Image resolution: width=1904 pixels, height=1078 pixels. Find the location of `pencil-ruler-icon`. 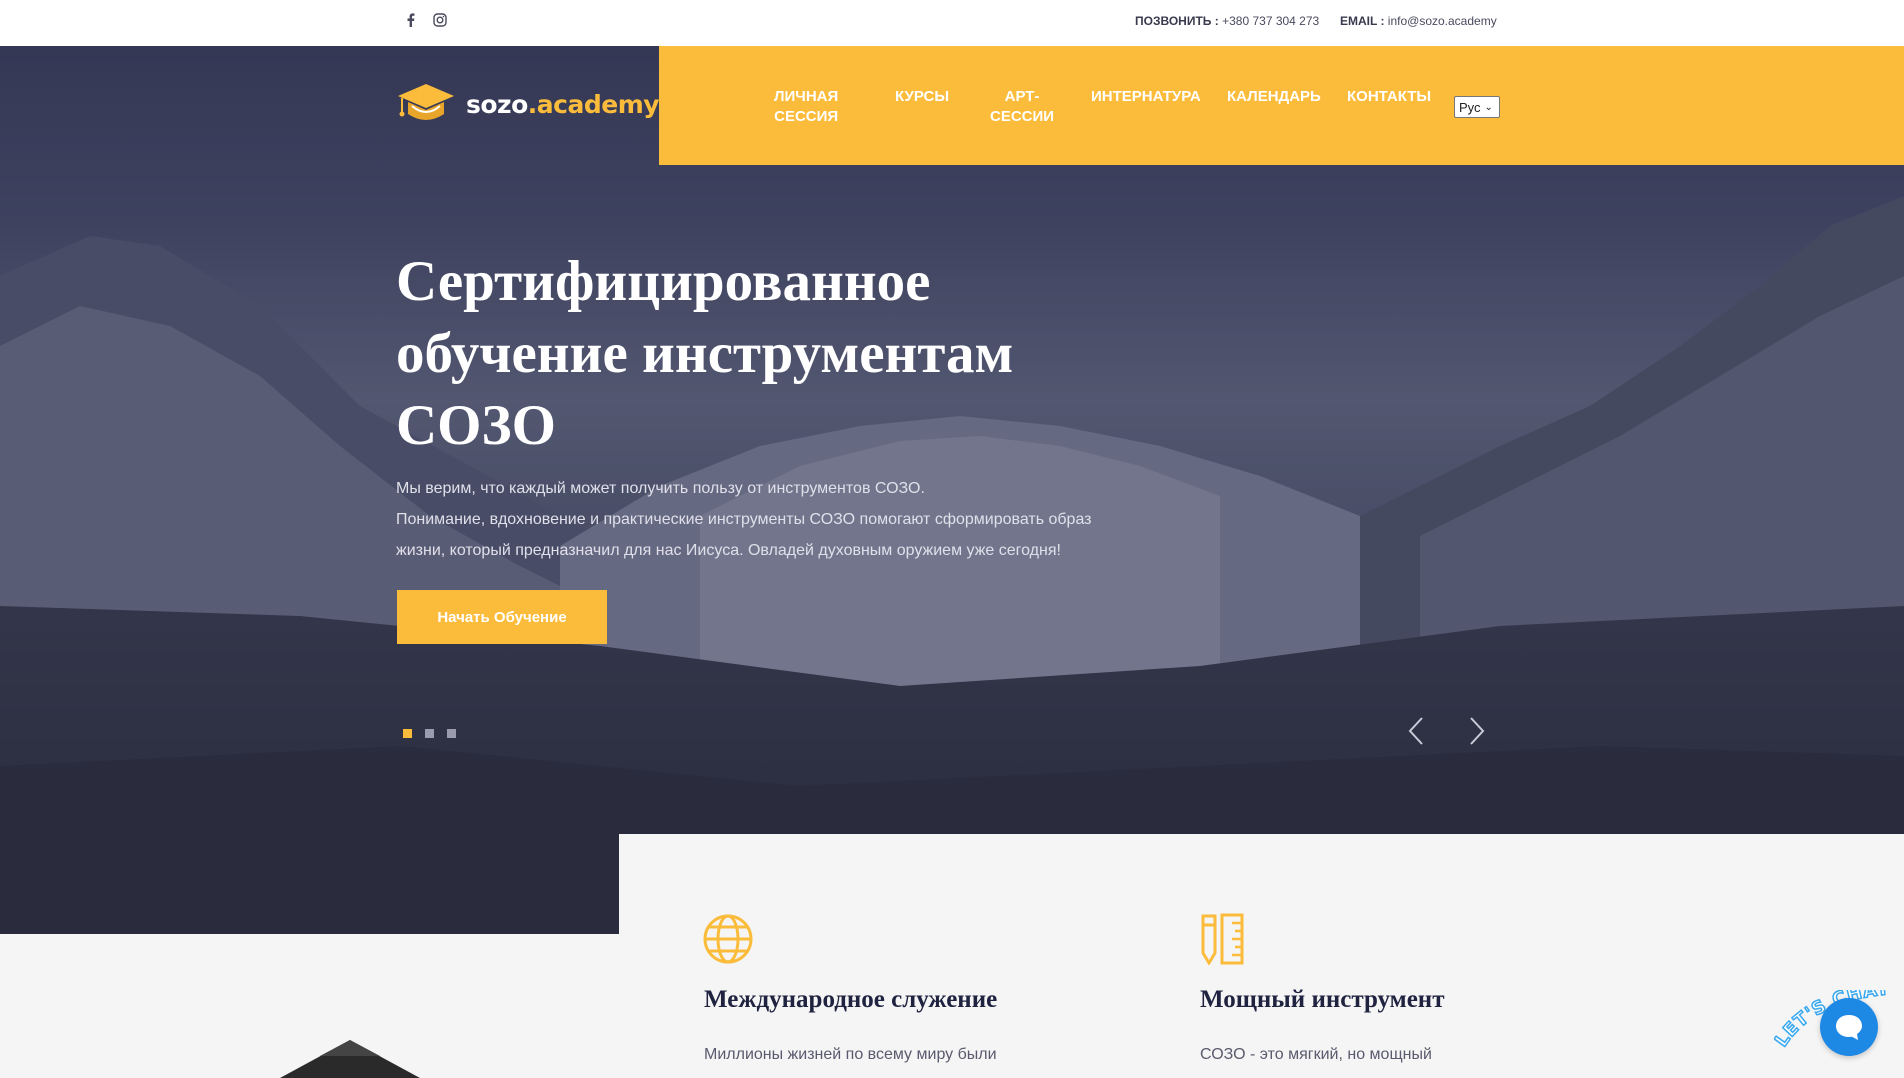

pencil-ruler-icon is located at coordinates (1226, 939).